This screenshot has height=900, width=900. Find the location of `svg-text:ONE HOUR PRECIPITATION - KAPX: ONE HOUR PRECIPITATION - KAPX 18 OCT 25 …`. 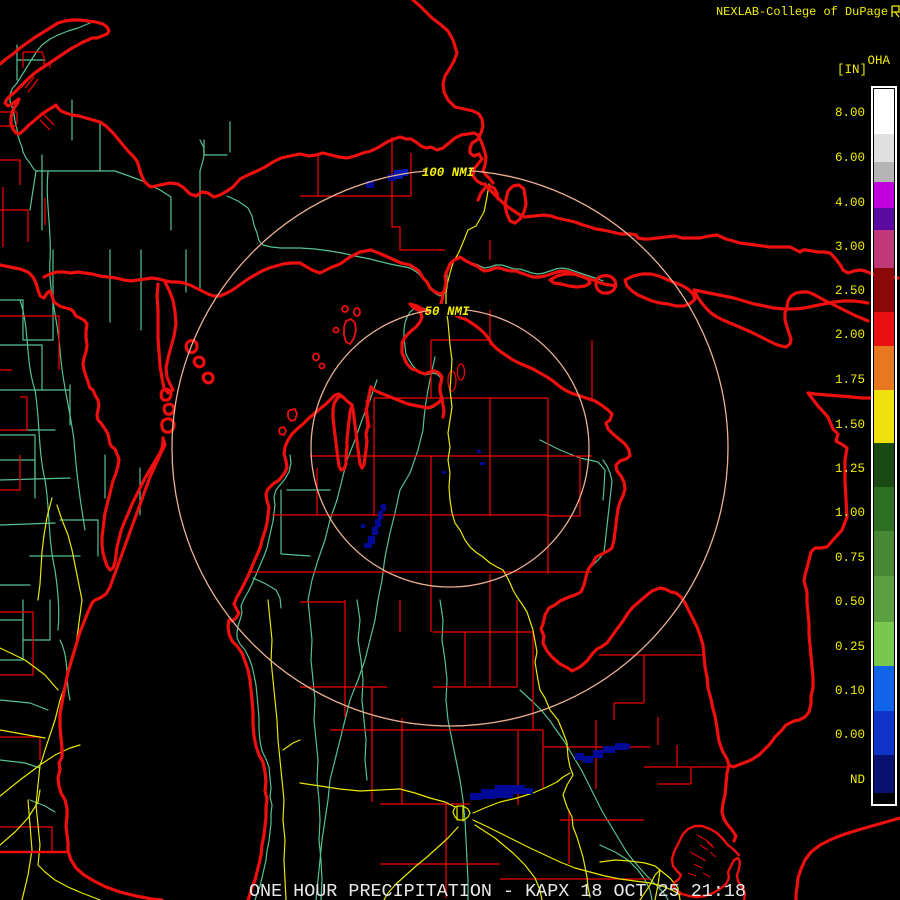

svg-text:ONE HOUR PRECIPITATION - KAPX: ONE HOUR PRECIPITATION - KAPX 18 OCT 25 … is located at coordinates (497, 890).